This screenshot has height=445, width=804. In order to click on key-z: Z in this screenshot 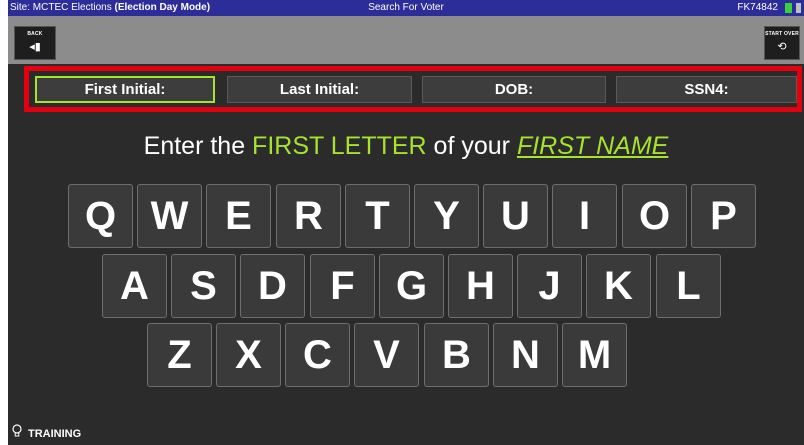, I will do `click(179, 355)`.